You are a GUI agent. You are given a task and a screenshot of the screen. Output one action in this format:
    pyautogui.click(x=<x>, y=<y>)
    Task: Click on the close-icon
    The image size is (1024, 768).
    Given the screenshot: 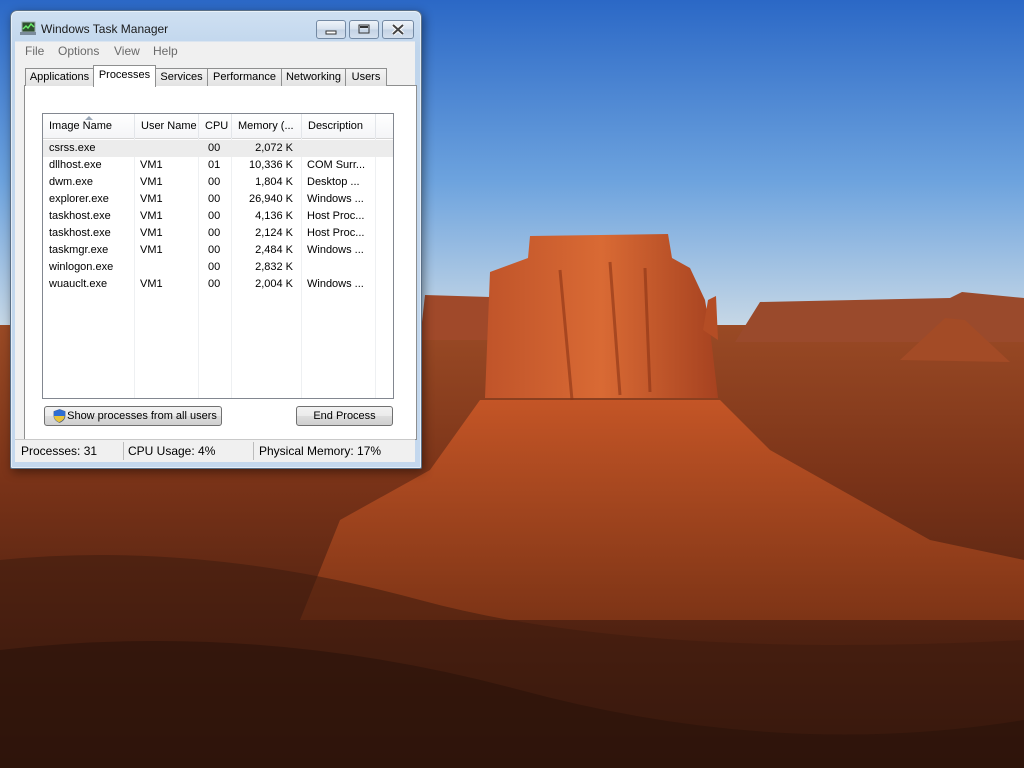 What is the action you would take?
    pyautogui.click(x=398, y=29)
    